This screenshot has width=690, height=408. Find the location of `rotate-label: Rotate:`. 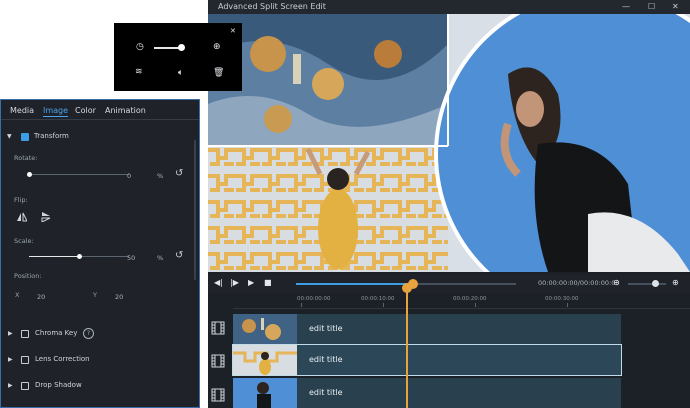

rotate-label: Rotate: is located at coordinates (26, 158).